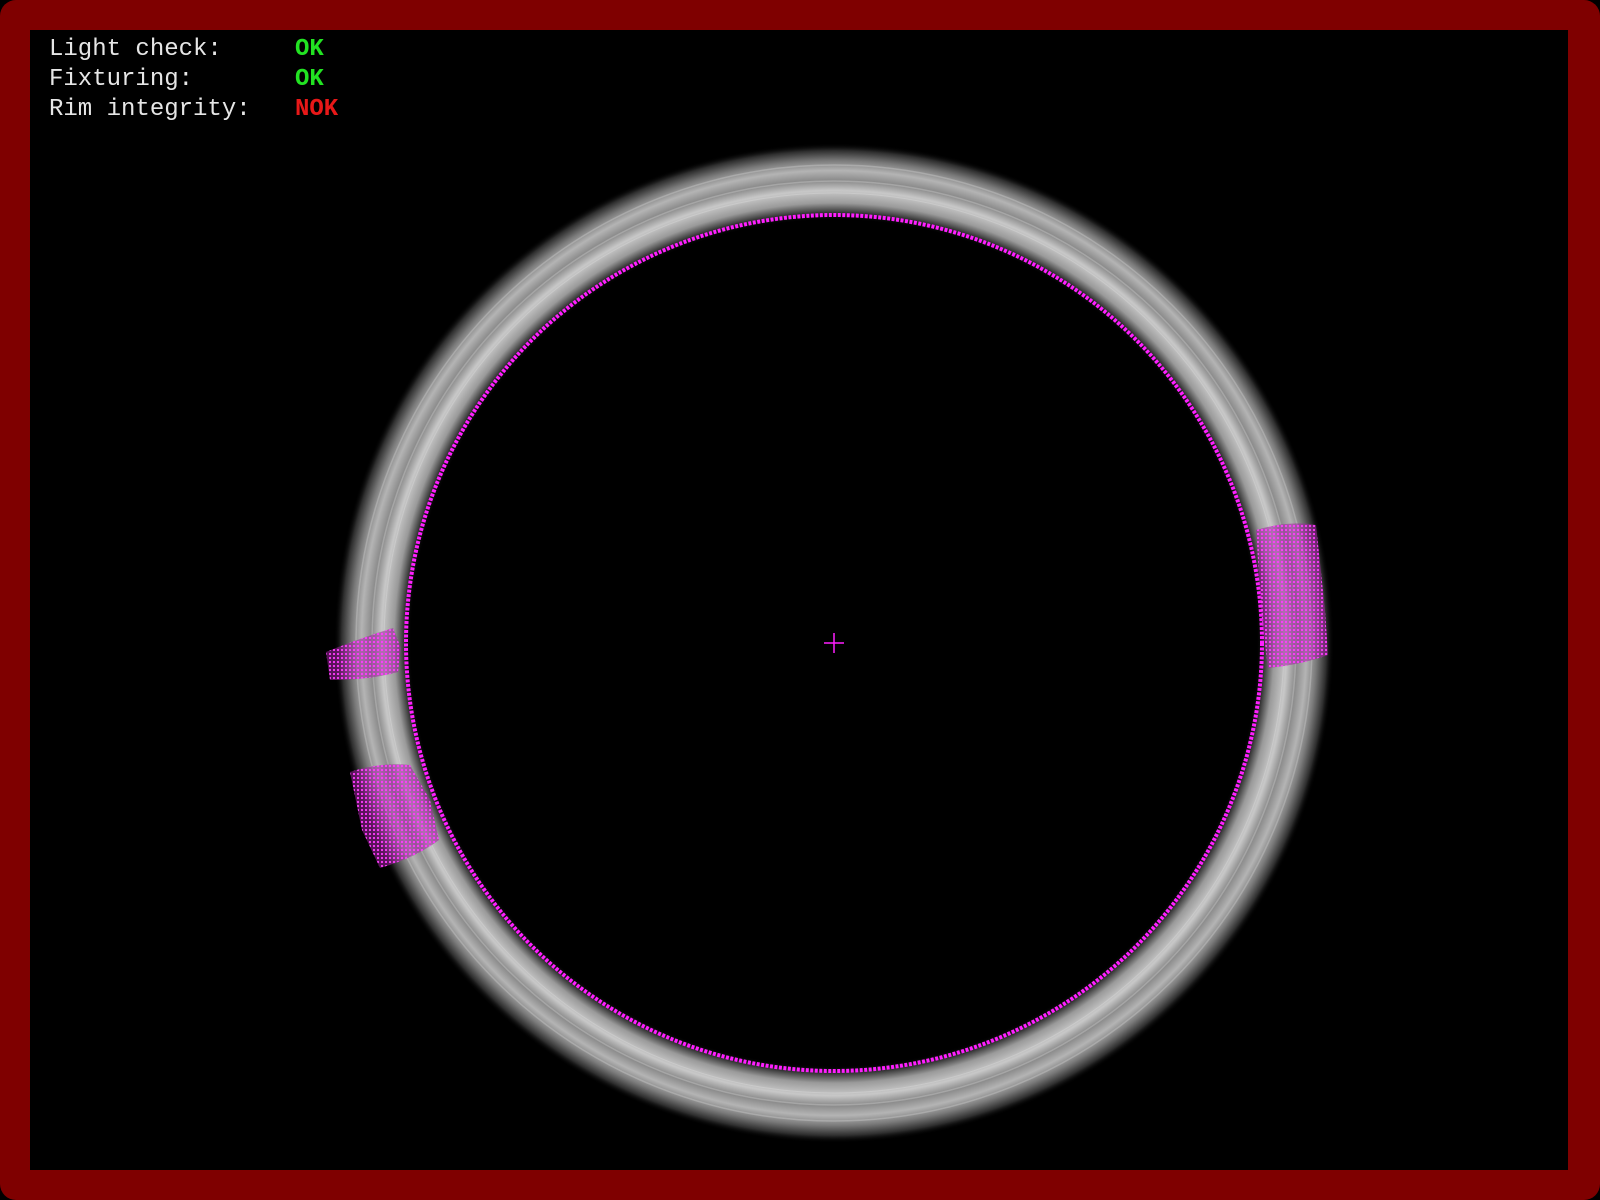  What do you see at coordinates (1292, 595) in the screenshot?
I see `defect-region-right` at bounding box center [1292, 595].